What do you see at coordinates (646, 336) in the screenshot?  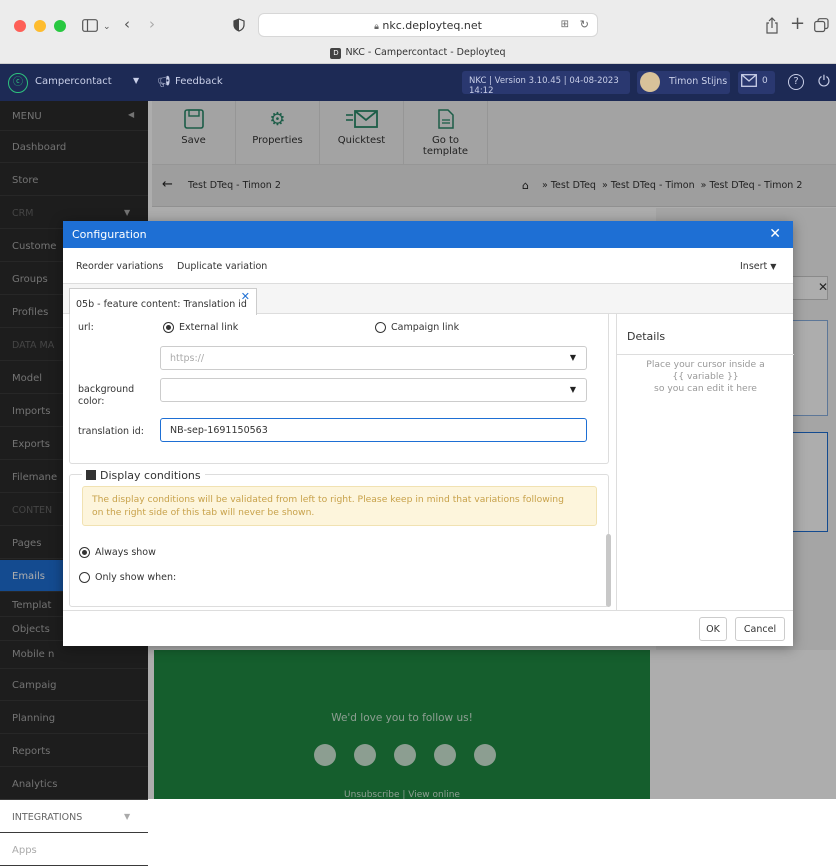 I see `details-title: Details` at bounding box center [646, 336].